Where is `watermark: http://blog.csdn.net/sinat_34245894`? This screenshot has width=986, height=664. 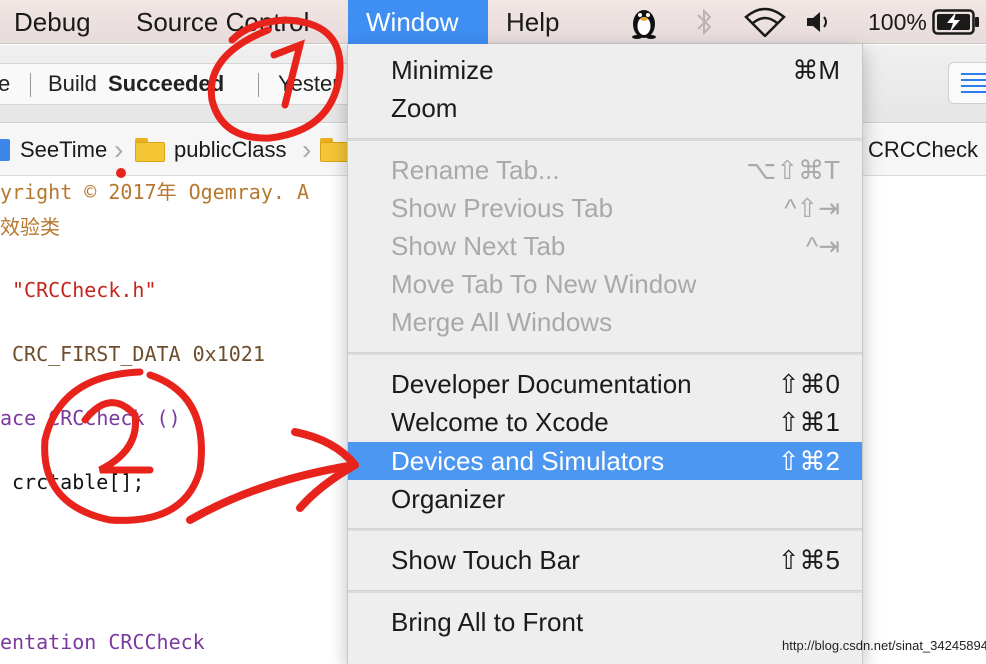
watermark: http://blog.csdn.net/sinat_34245894 is located at coordinates (884, 645).